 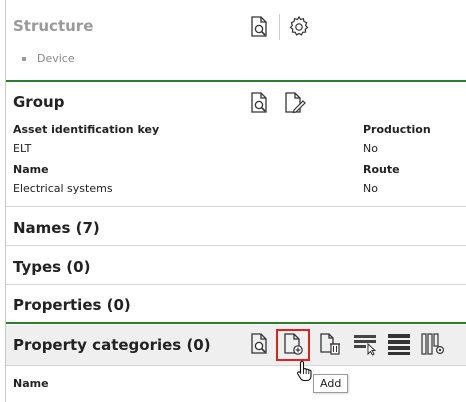 What do you see at coordinates (304, 371) in the screenshot?
I see `hand-pointer-cursor-icon` at bounding box center [304, 371].